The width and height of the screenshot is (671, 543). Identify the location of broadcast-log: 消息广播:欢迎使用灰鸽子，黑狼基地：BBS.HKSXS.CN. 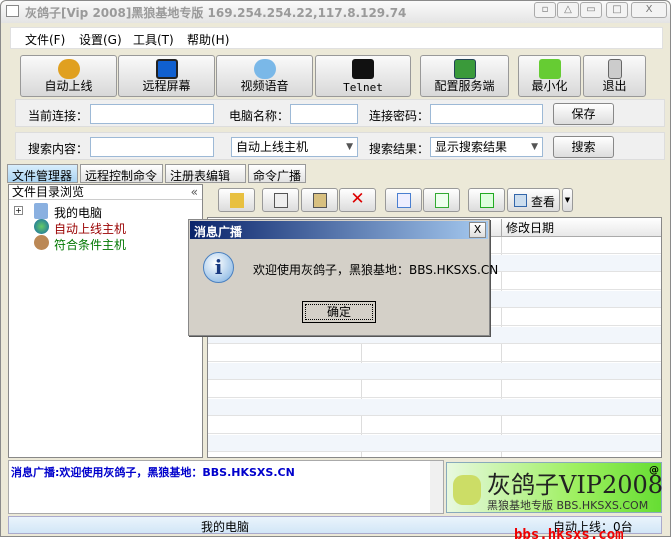
(226, 487).